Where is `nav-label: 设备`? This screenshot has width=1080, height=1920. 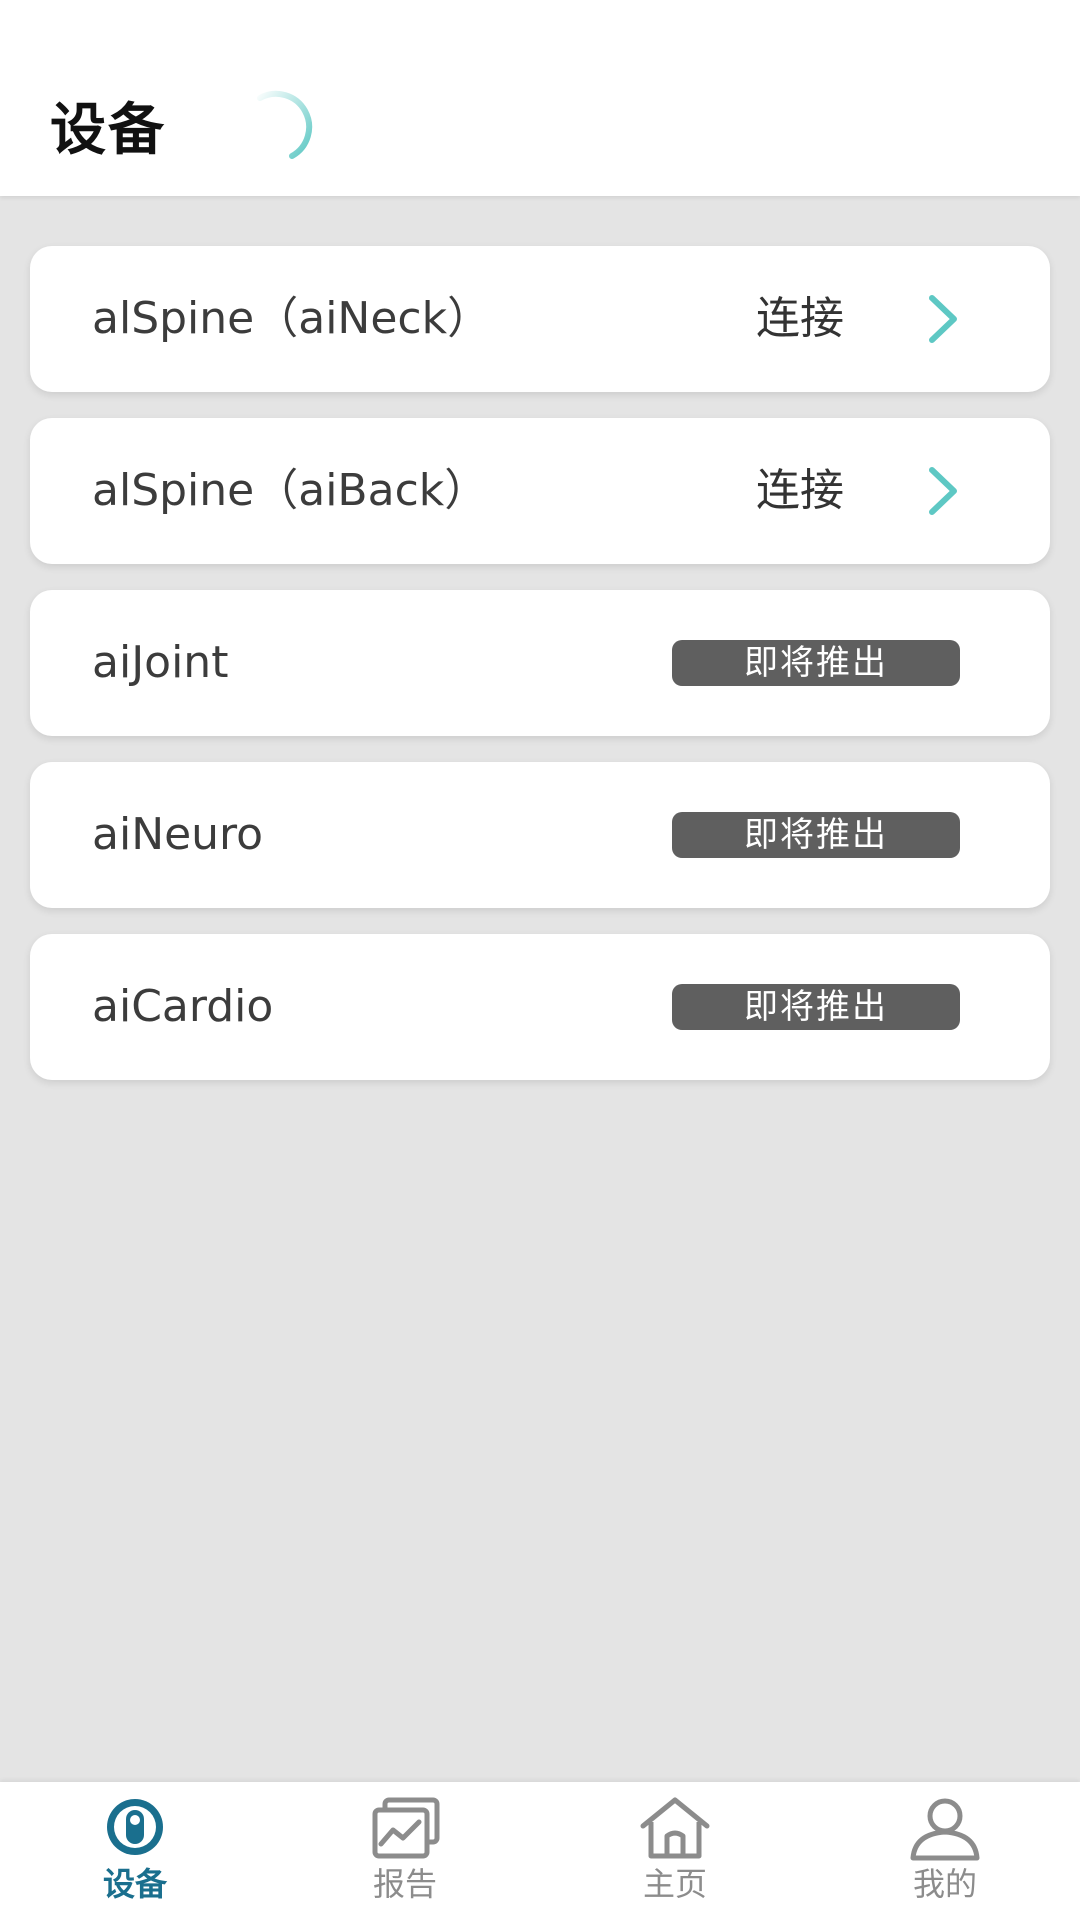 nav-label: 设备 is located at coordinates (134, 1884).